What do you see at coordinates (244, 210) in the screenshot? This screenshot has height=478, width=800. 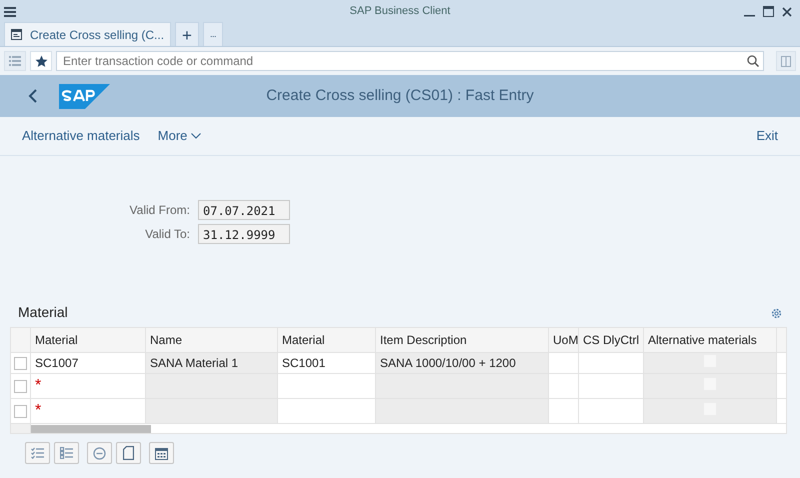 I see `date-field: 07.07.2021` at bounding box center [244, 210].